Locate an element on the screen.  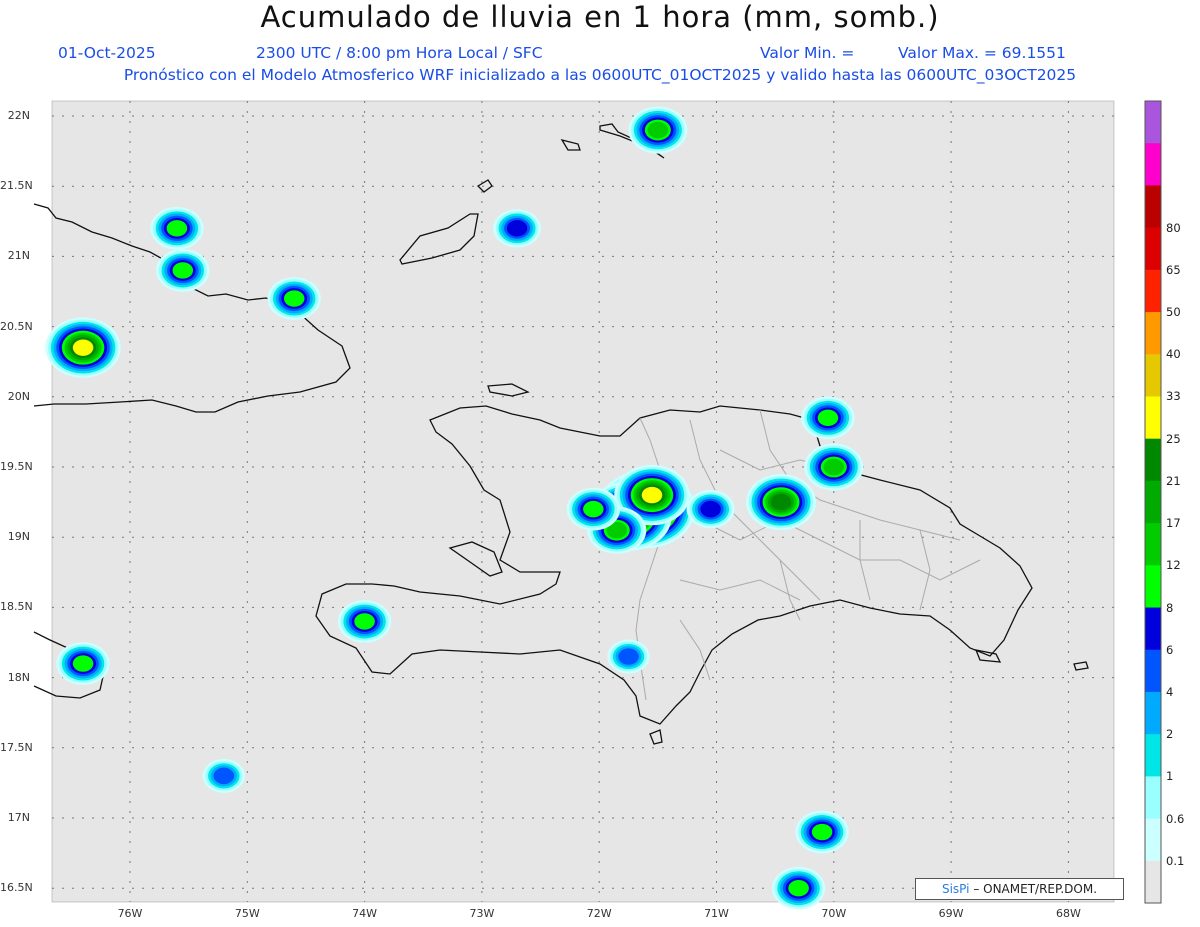
lon-label: 70W is located at coordinates (834, 913).